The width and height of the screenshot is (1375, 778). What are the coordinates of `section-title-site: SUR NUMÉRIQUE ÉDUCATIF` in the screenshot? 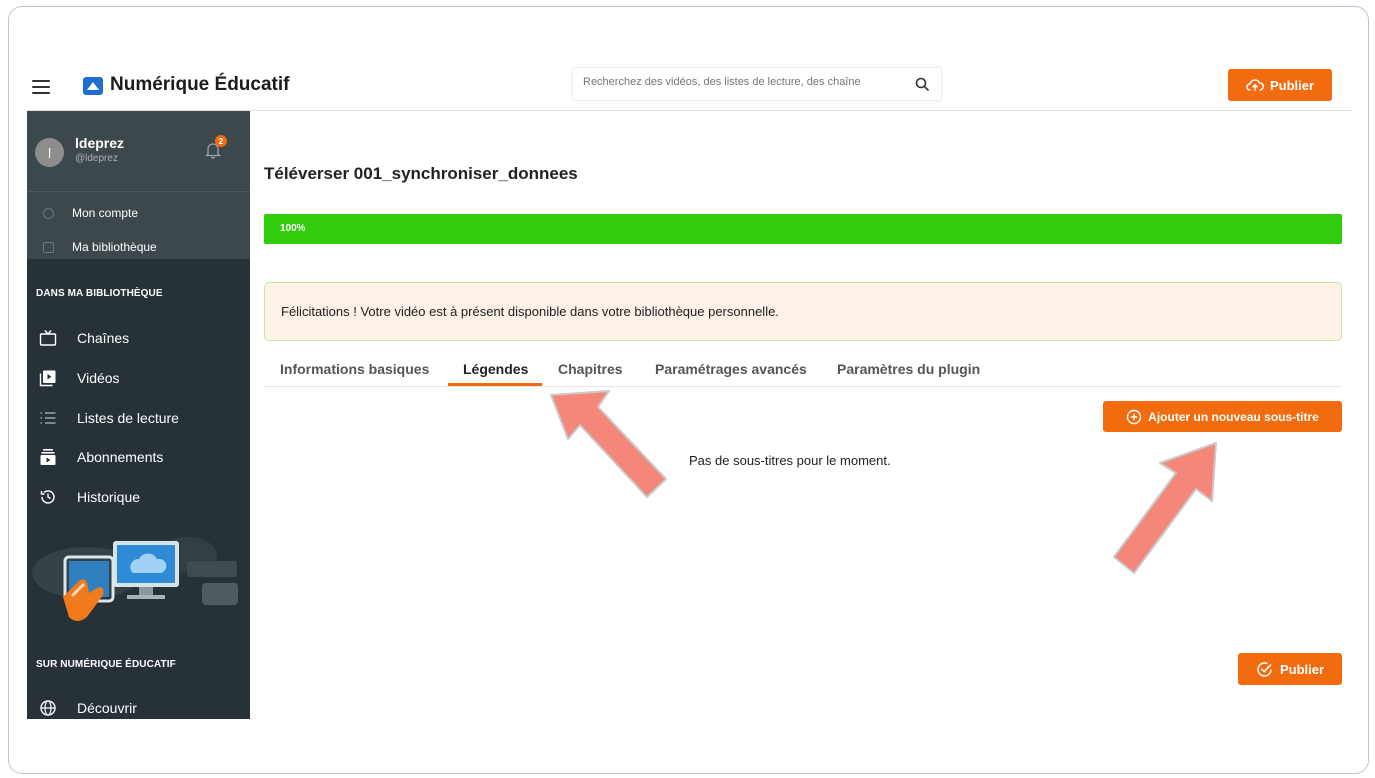 It's located at (106, 664).